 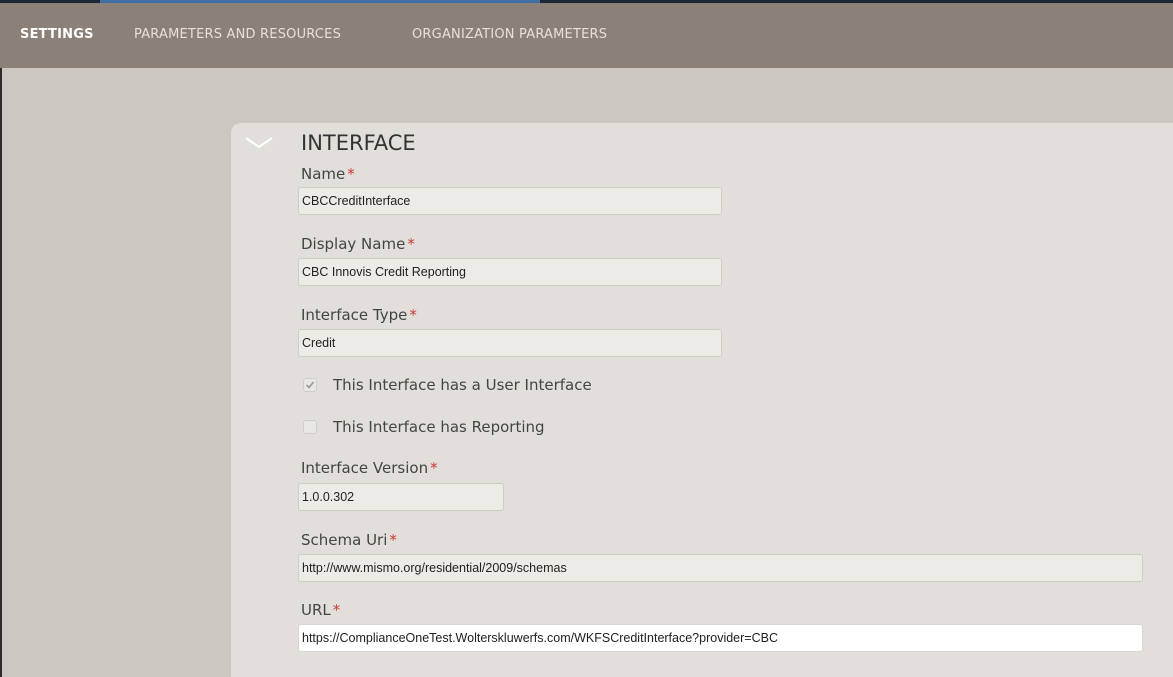 What do you see at coordinates (720, 568) in the screenshot?
I see `schema-uri-input` at bounding box center [720, 568].